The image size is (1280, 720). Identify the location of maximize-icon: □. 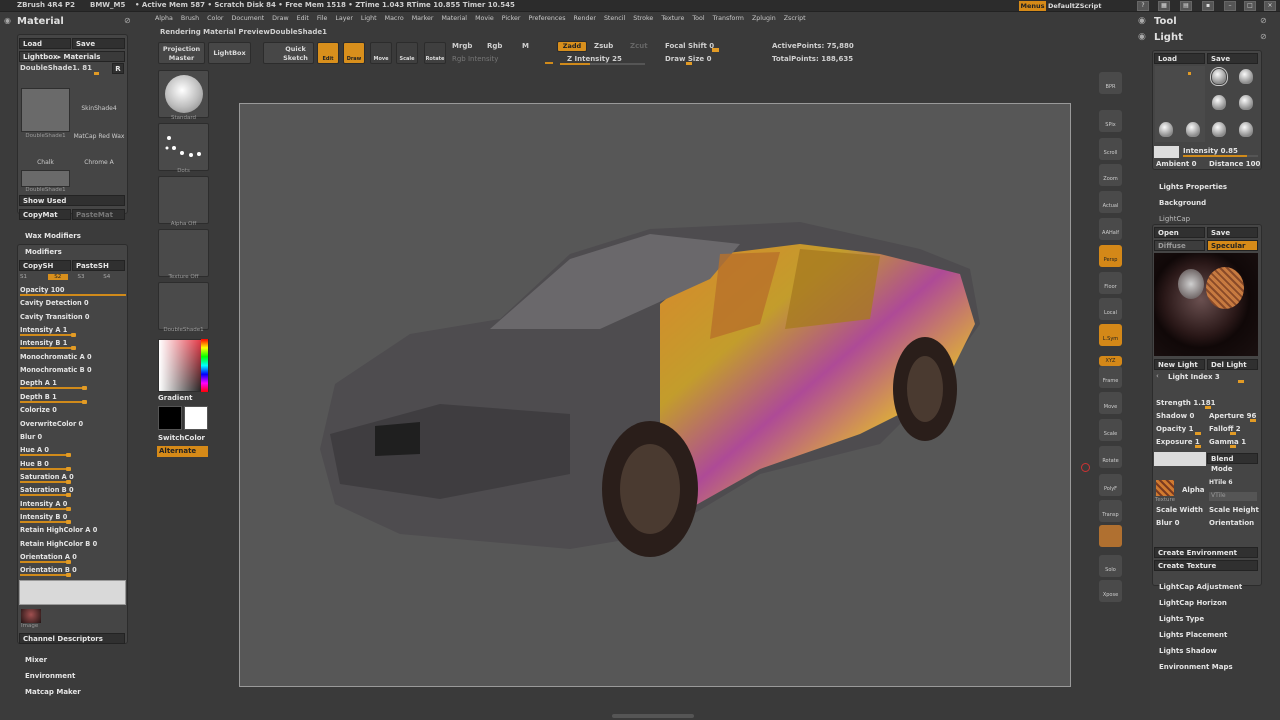
(1250, 6).